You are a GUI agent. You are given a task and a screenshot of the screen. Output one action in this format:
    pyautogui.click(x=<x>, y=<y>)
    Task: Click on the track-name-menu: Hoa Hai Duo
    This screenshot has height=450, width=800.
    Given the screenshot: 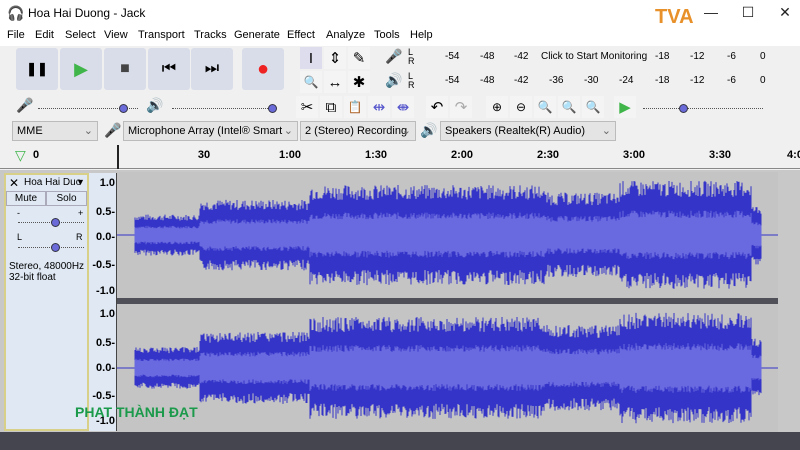 What is the action you would take?
    pyautogui.click(x=52, y=182)
    